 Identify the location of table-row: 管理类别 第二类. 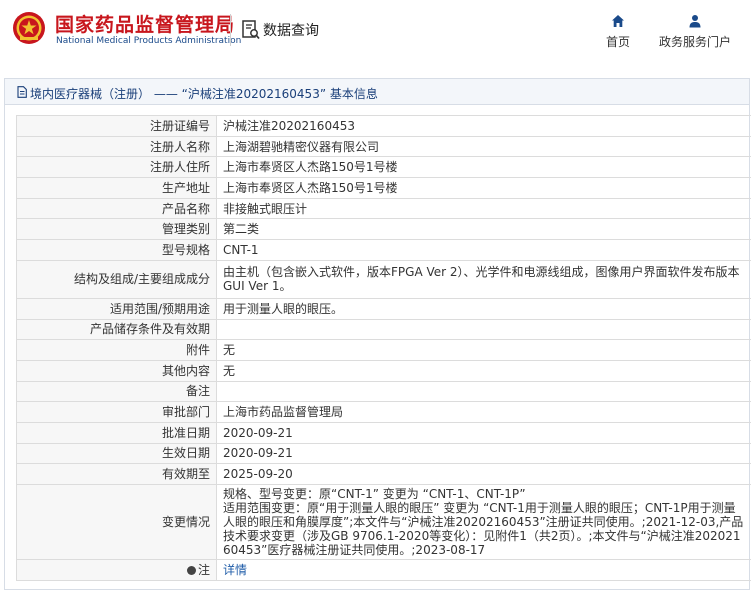
(383, 229).